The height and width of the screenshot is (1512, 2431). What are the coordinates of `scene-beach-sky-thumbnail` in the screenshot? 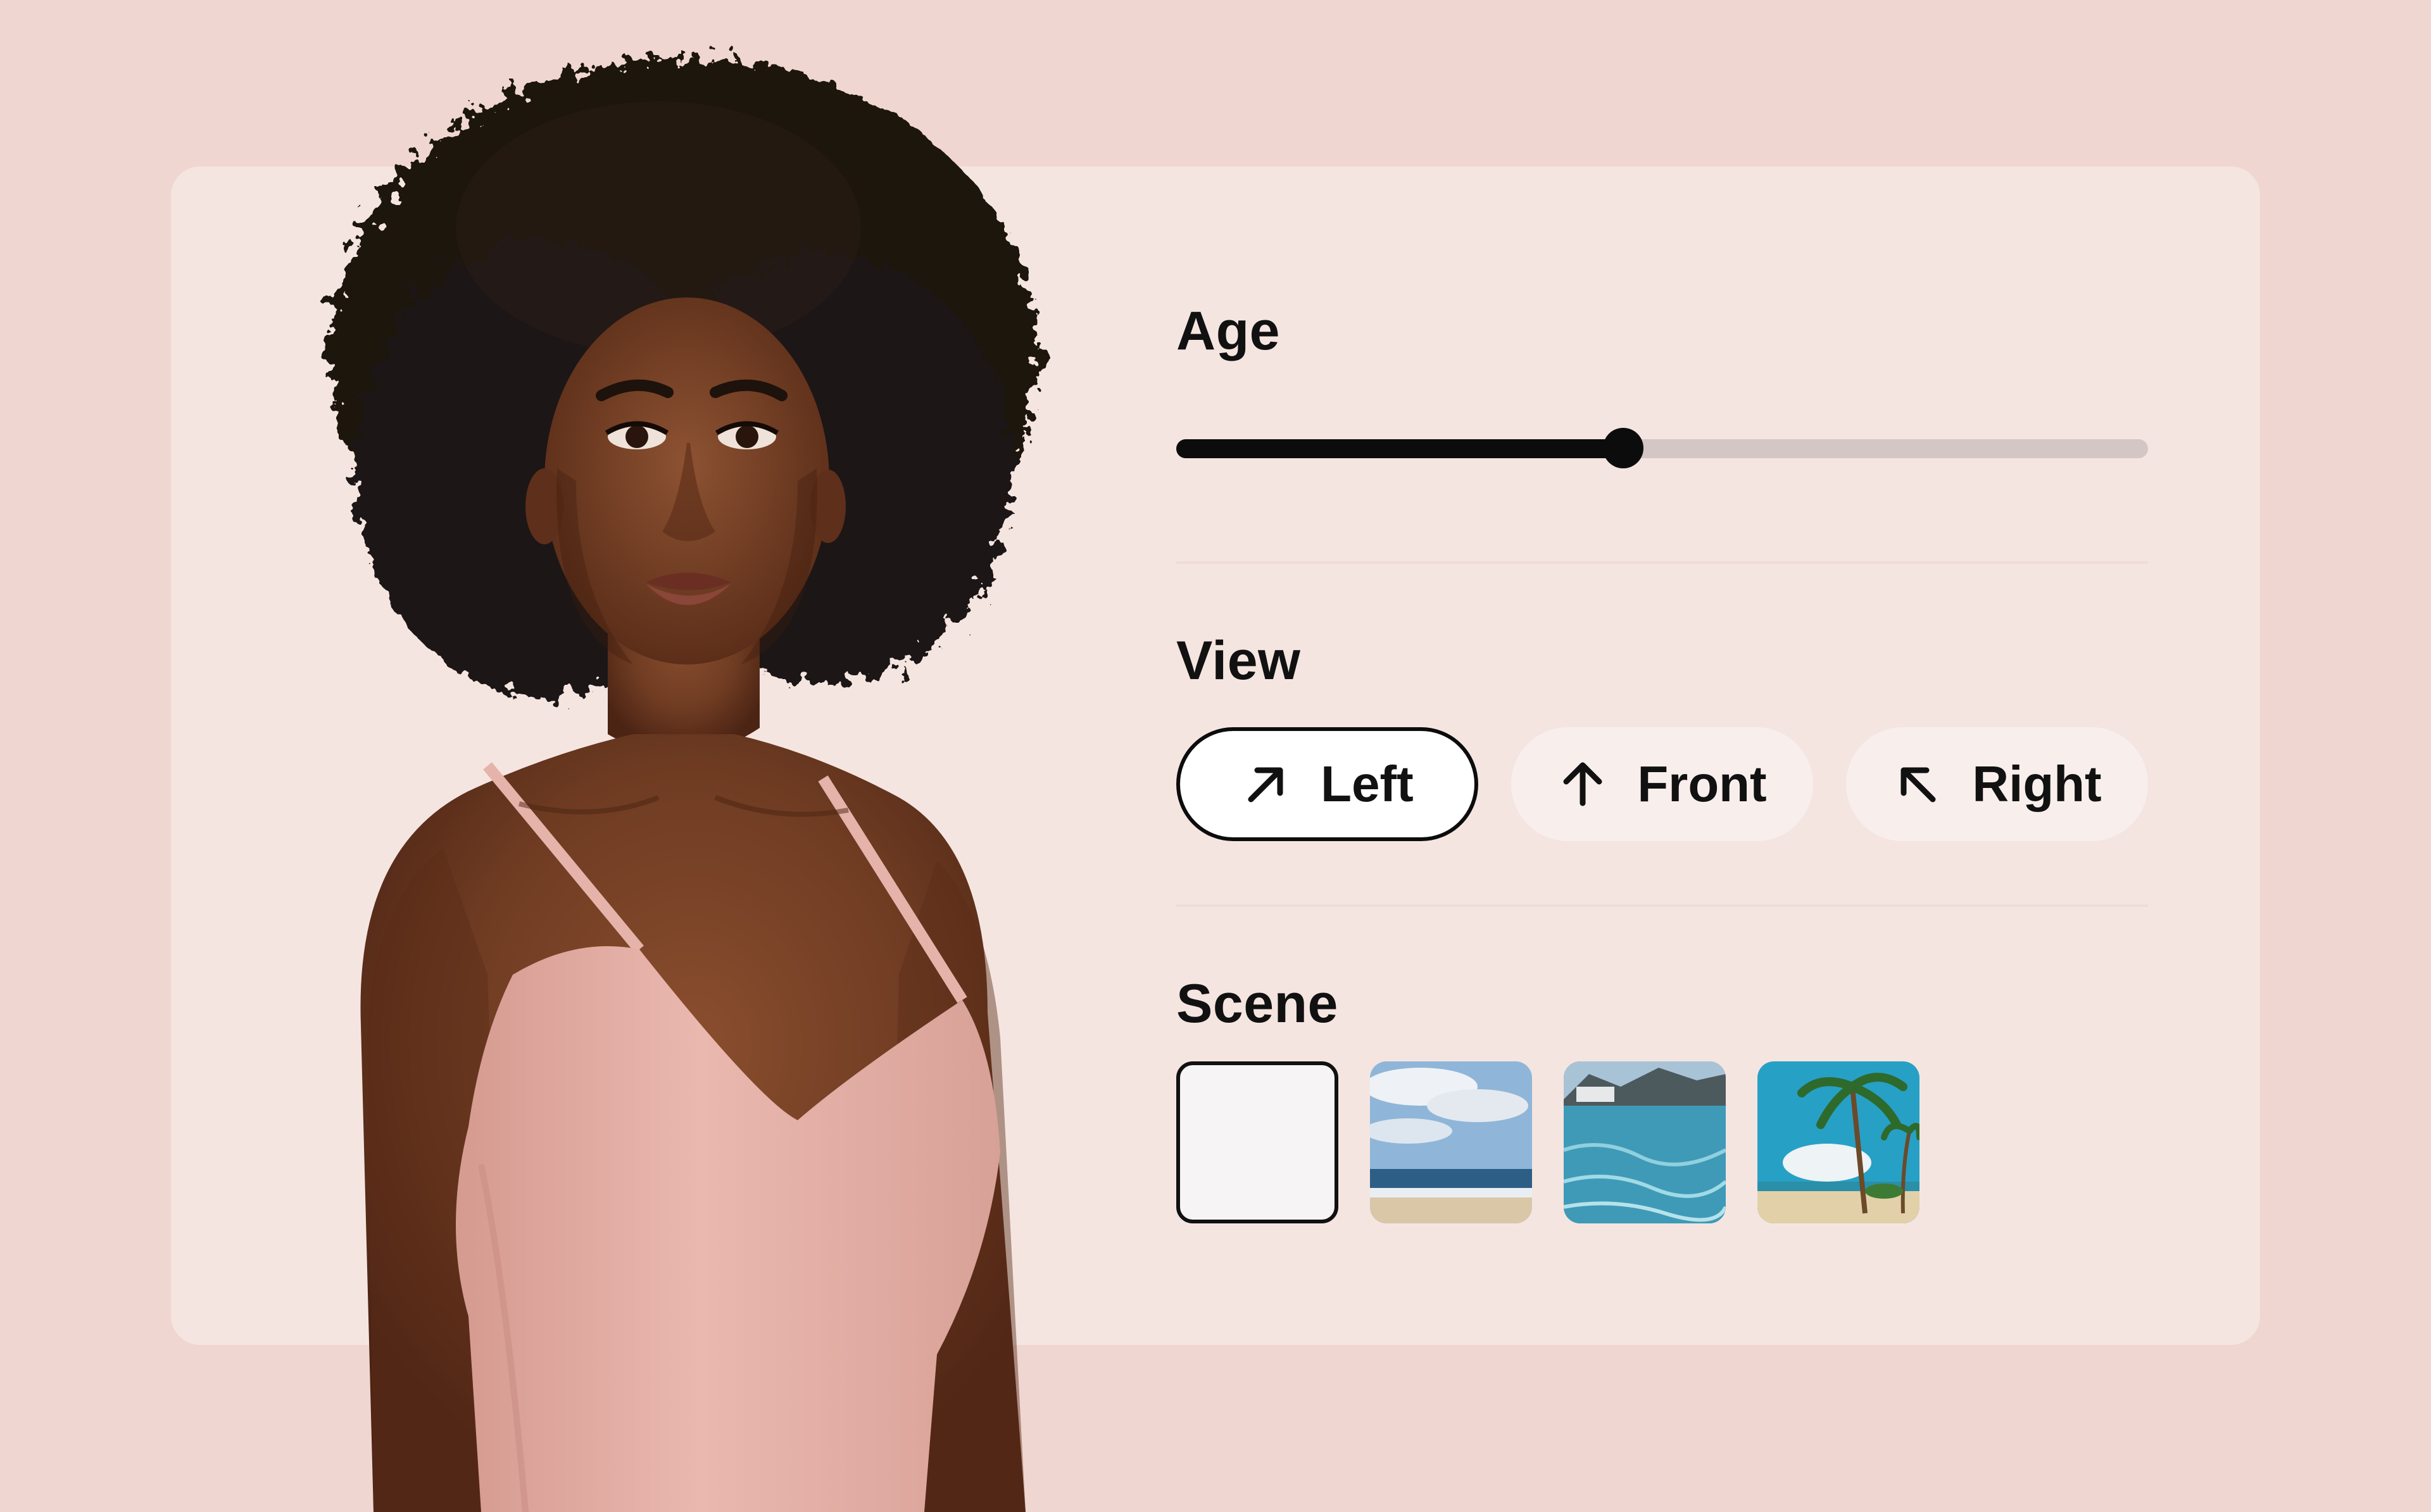 It's located at (1451, 1142).